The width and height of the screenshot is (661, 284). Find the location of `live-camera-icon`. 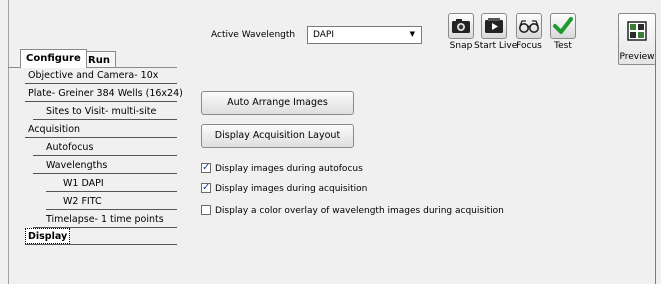

live-camera-icon is located at coordinates (494, 26).